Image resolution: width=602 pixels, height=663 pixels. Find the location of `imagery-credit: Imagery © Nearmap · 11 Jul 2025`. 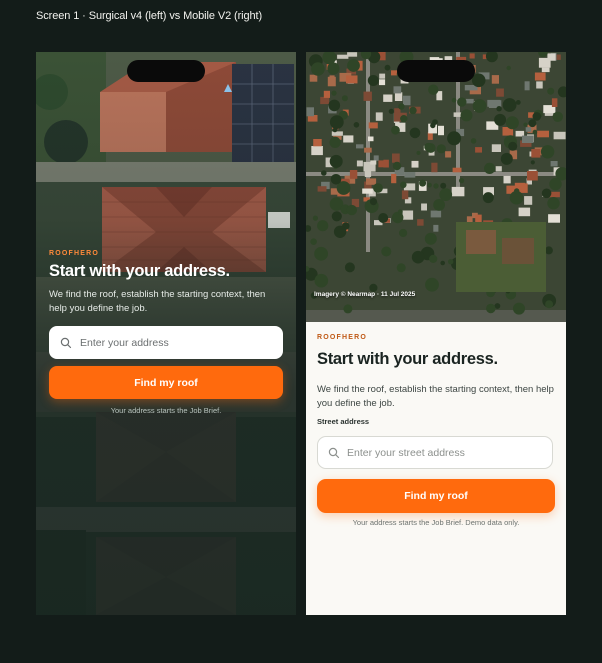

imagery-credit: Imagery © Nearmap · 11 Jul 2025 is located at coordinates (365, 294).